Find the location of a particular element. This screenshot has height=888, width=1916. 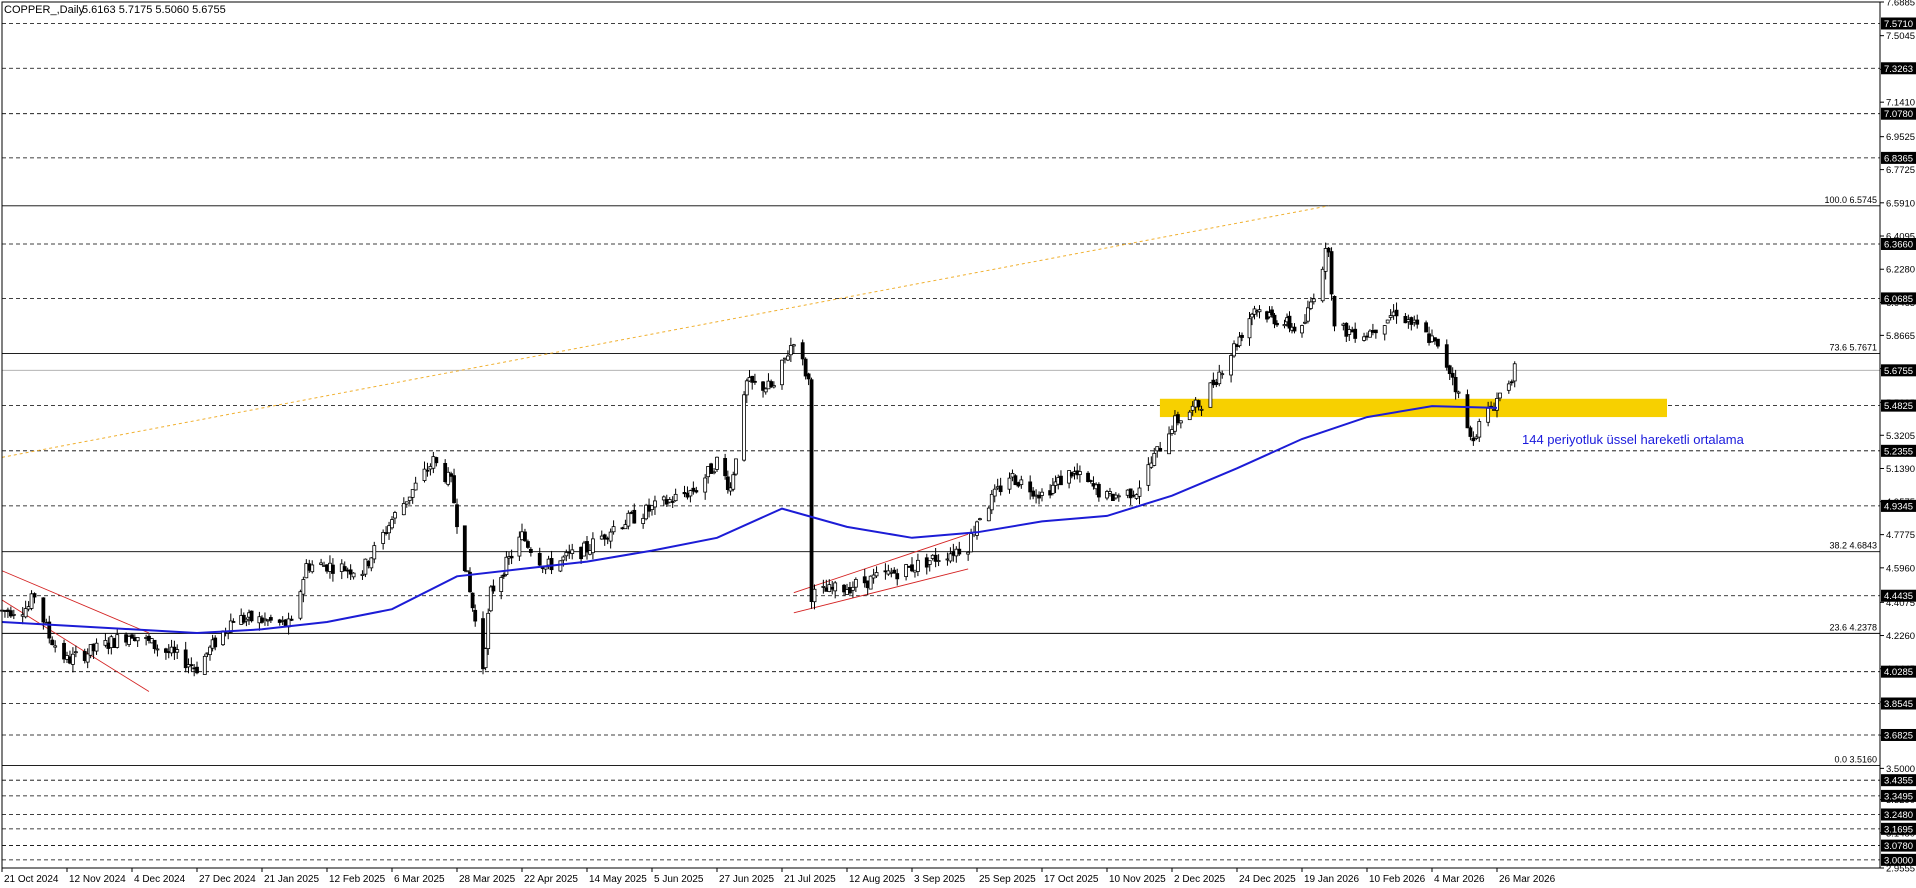

fib-level-label: 73.6 5.7671 is located at coordinates (1853, 348).